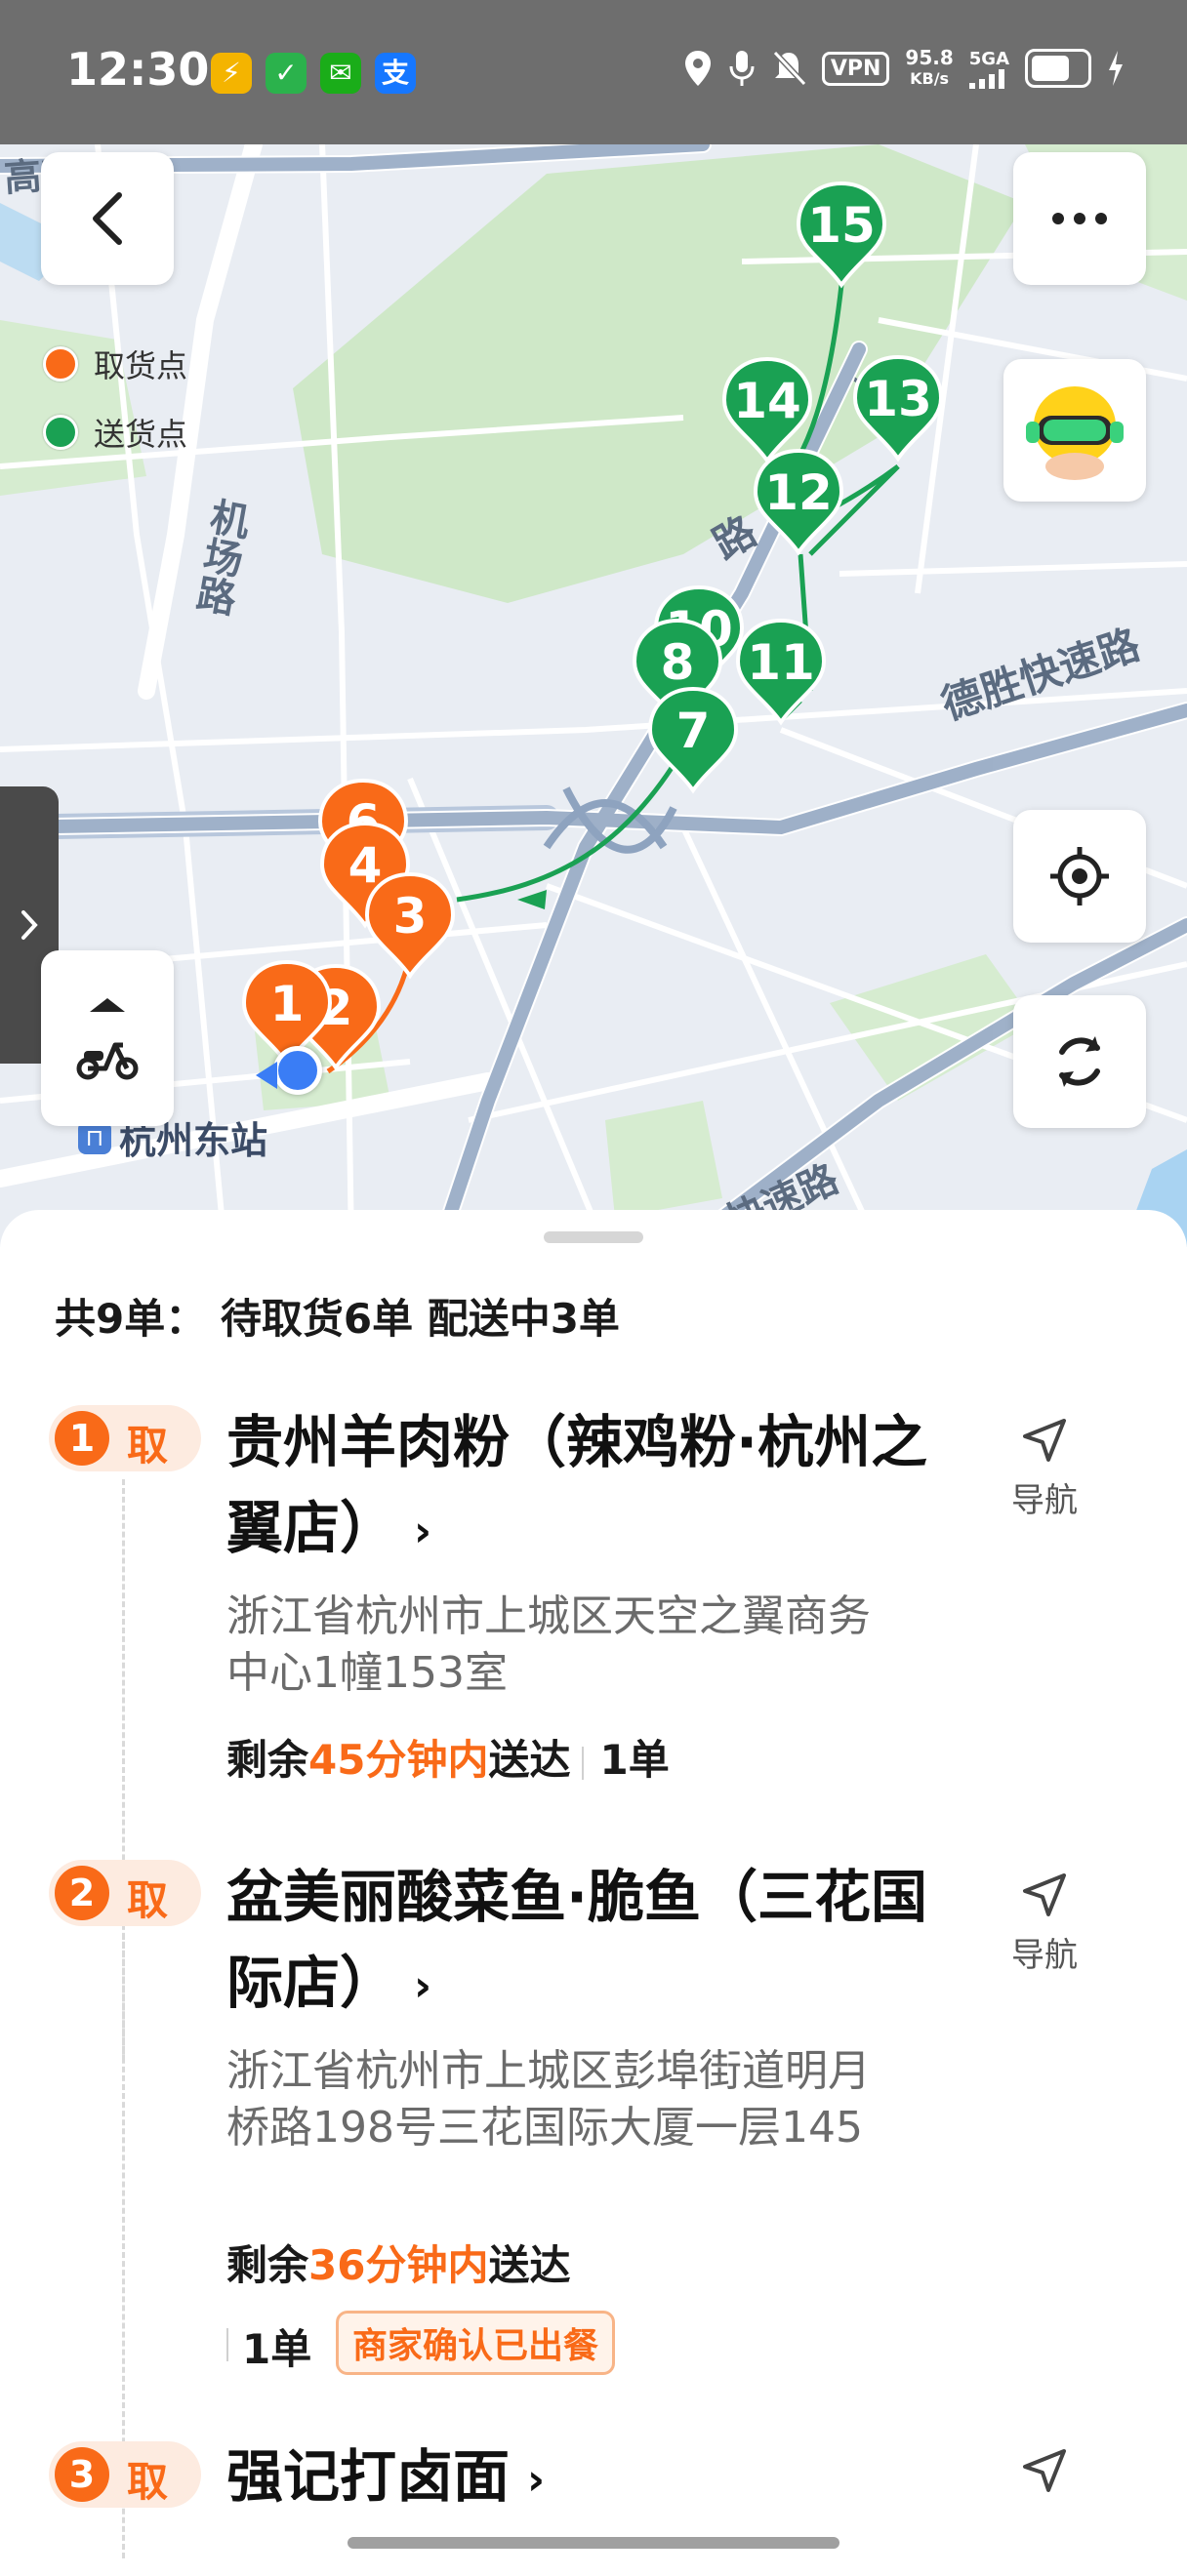 The width and height of the screenshot is (1187, 2576). Describe the element at coordinates (1075, 433) in the screenshot. I see `helmet-avatar-icon` at that location.